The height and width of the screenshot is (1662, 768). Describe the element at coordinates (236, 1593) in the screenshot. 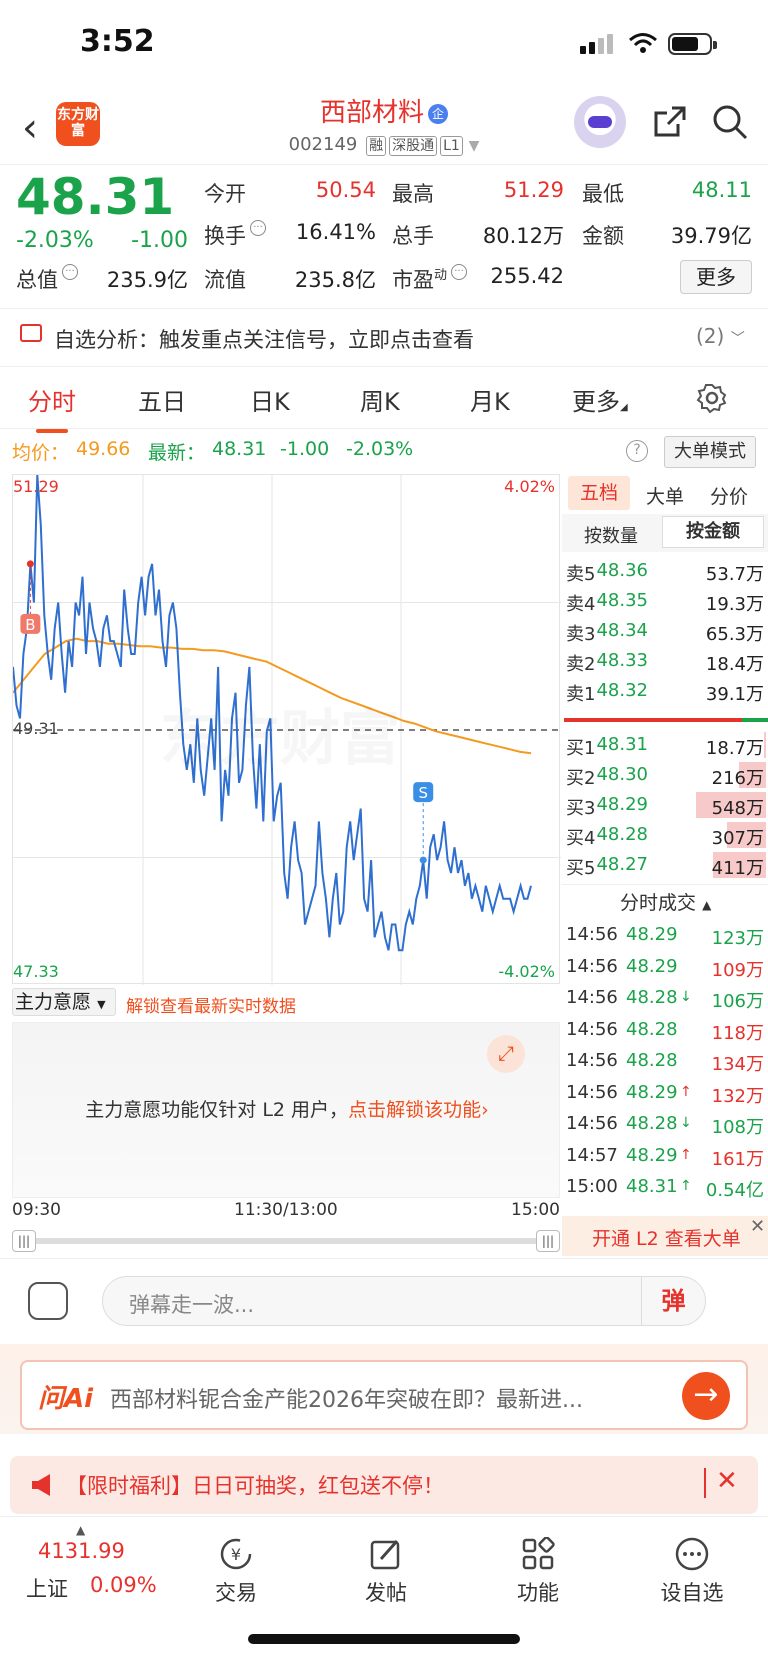

I see `nav-label: 交易` at that location.